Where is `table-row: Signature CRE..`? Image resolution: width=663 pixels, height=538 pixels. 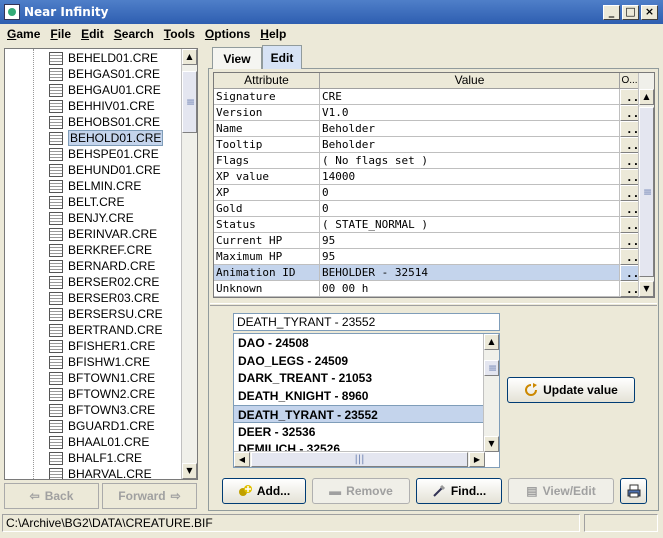 table-row: Signature CRE.. is located at coordinates (427, 97).